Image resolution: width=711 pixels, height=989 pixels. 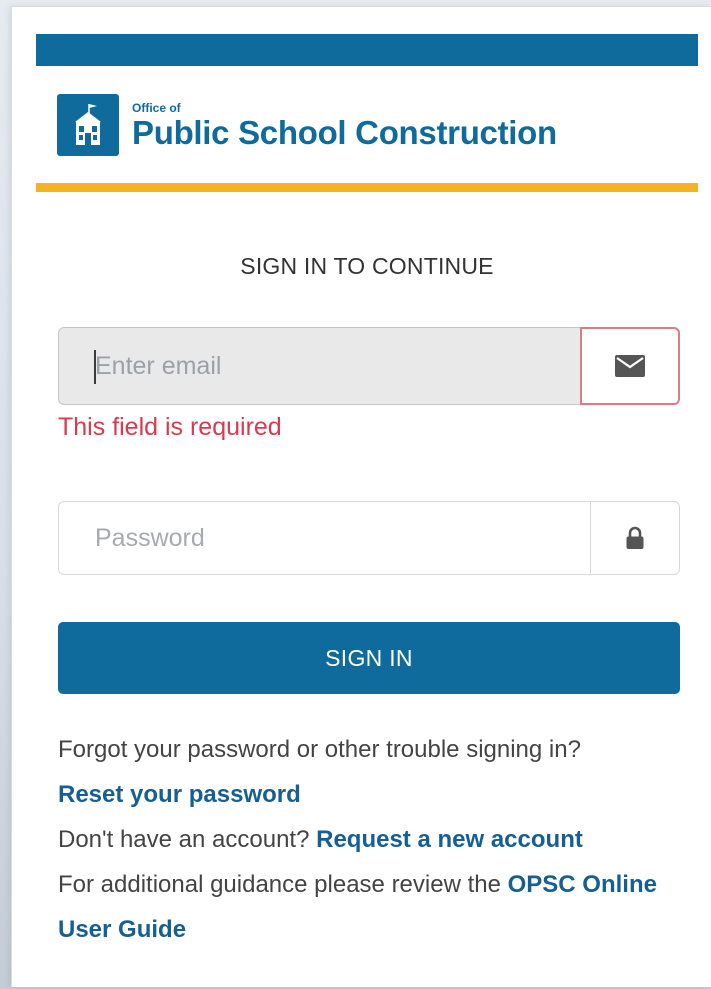 What do you see at coordinates (367, 266) in the screenshot?
I see `signin-heading: SIGN IN TO CONTINUE` at bounding box center [367, 266].